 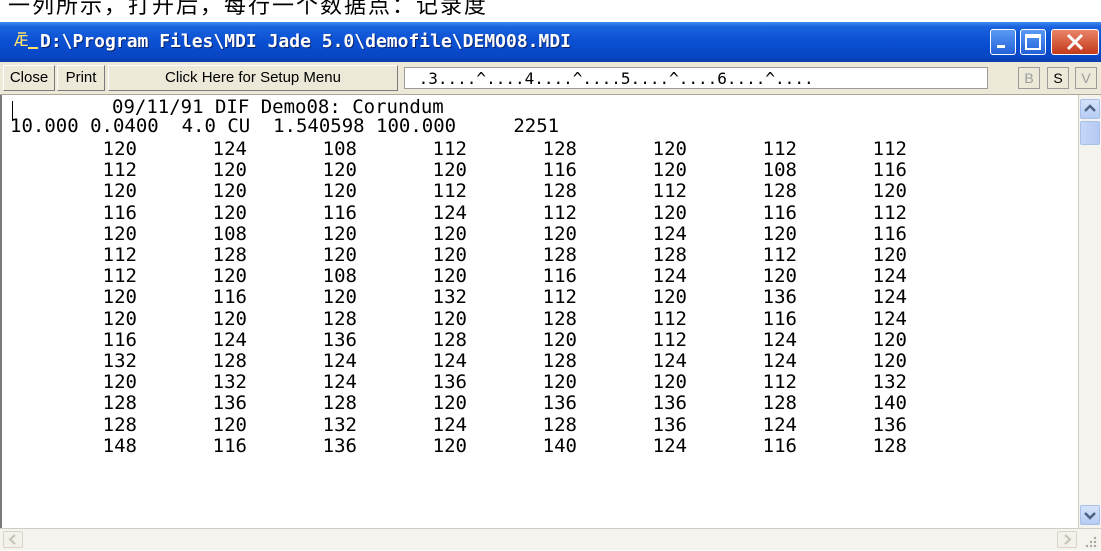 I want to click on scroll-down-arrow-icon, so click(x=1090, y=516).